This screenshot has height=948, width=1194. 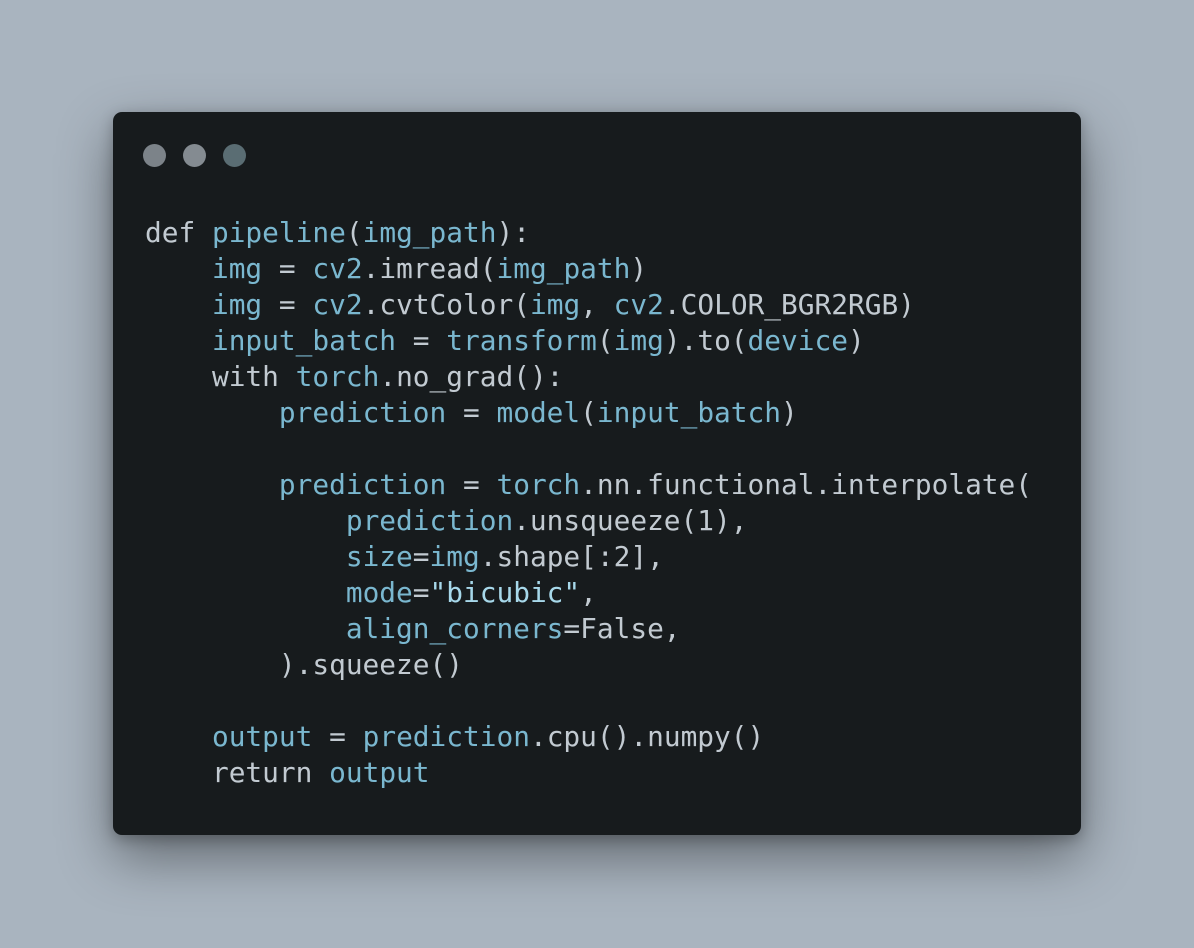 I want to click on close-dot, so click(x=154, y=155).